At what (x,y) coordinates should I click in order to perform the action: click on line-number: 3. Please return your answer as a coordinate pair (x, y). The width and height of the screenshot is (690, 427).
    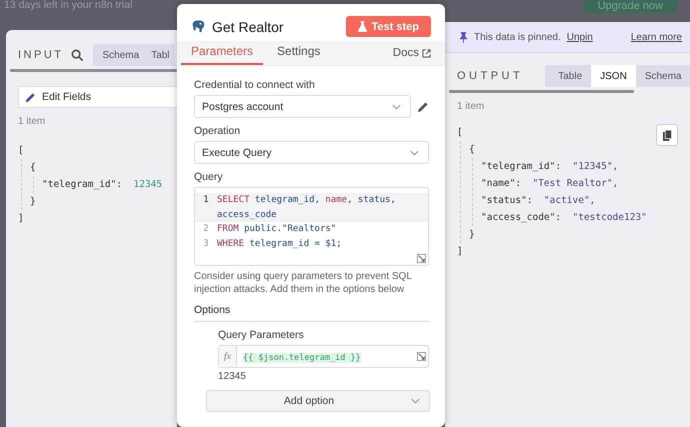
    Looking at the image, I should click on (206, 244).